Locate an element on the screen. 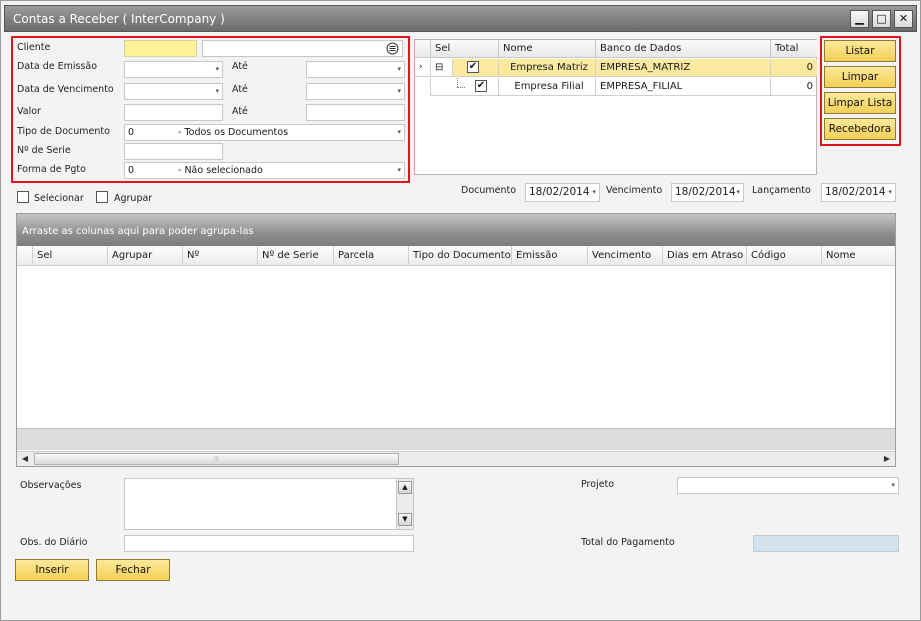 The image size is (921, 621). total-pagamento-label: Total do Pagamento is located at coordinates (628, 542).